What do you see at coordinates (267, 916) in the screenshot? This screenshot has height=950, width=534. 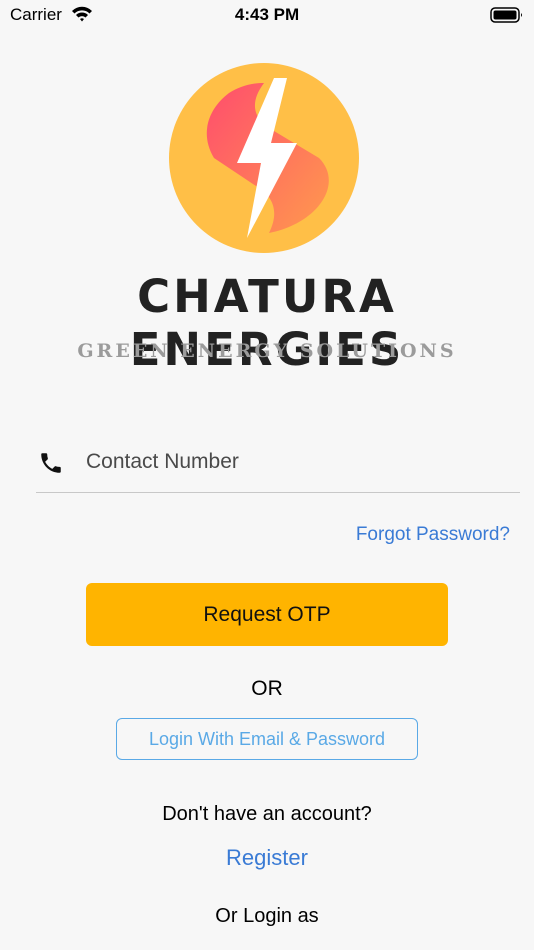 I see `or-login-as-text: Or Login as` at bounding box center [267, 916].